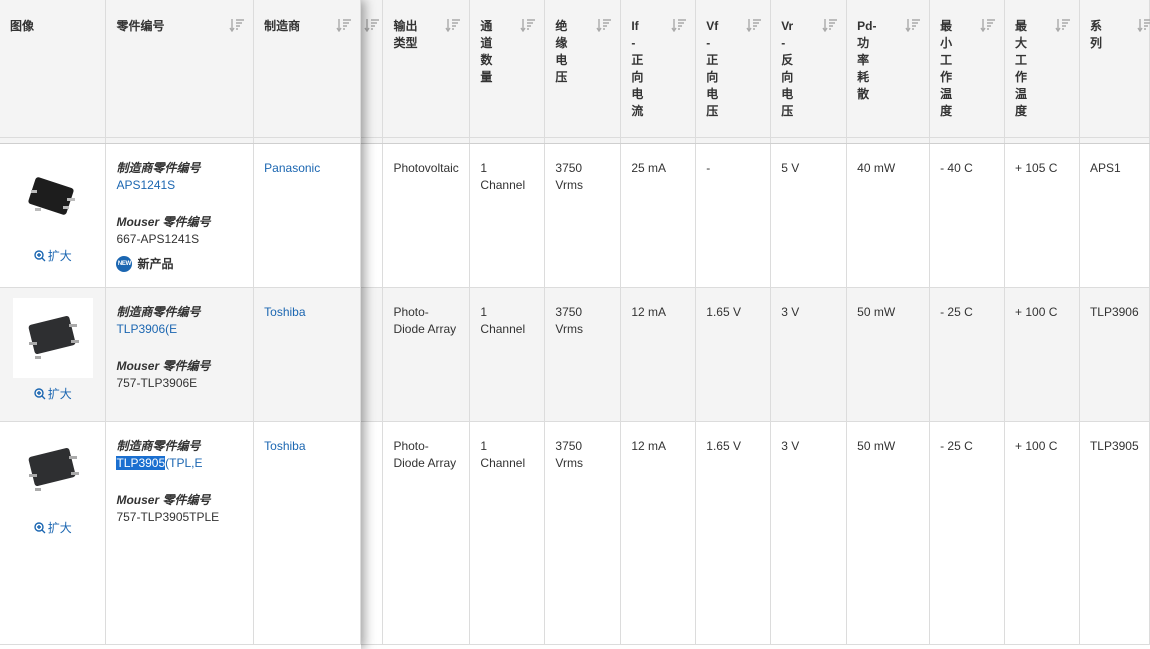 Image resolution: width=1150 pixels, height=649 pixels. I want to click on mfr-part-link: TLP3906(E, so click(146, 329).